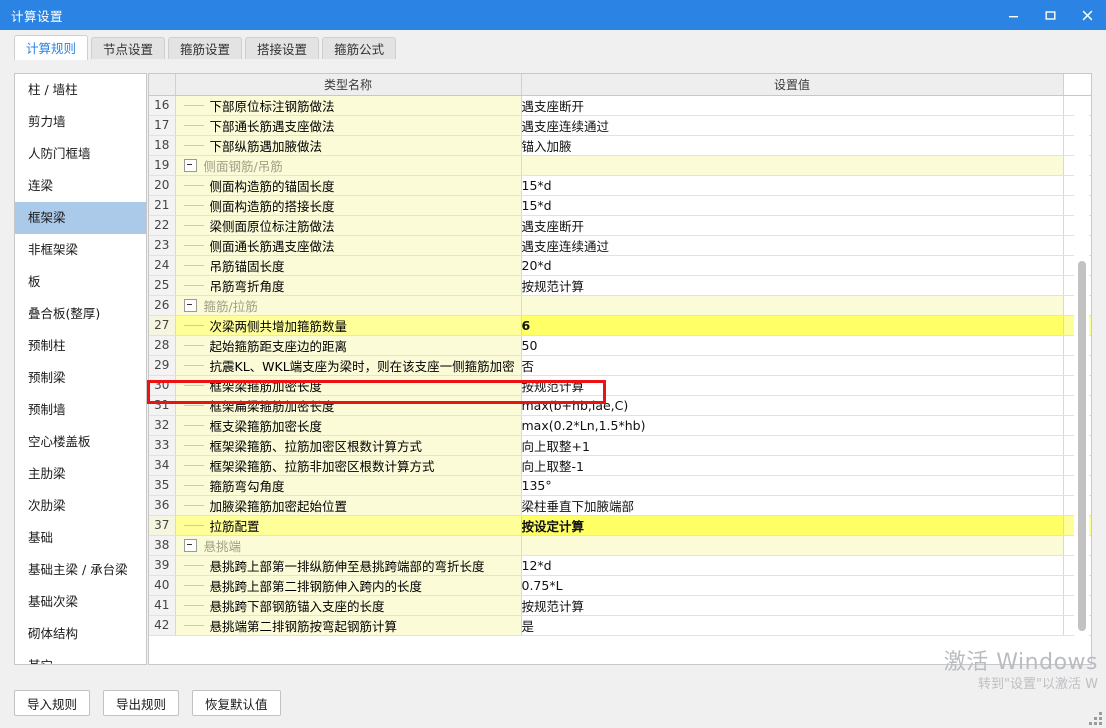 The height and width of the screenshot is (728, 1106). What do you see at coordinates (792, 265) in the screenshot?
I see `row-setting-value: 20*d` at bounding box center [792, 265].